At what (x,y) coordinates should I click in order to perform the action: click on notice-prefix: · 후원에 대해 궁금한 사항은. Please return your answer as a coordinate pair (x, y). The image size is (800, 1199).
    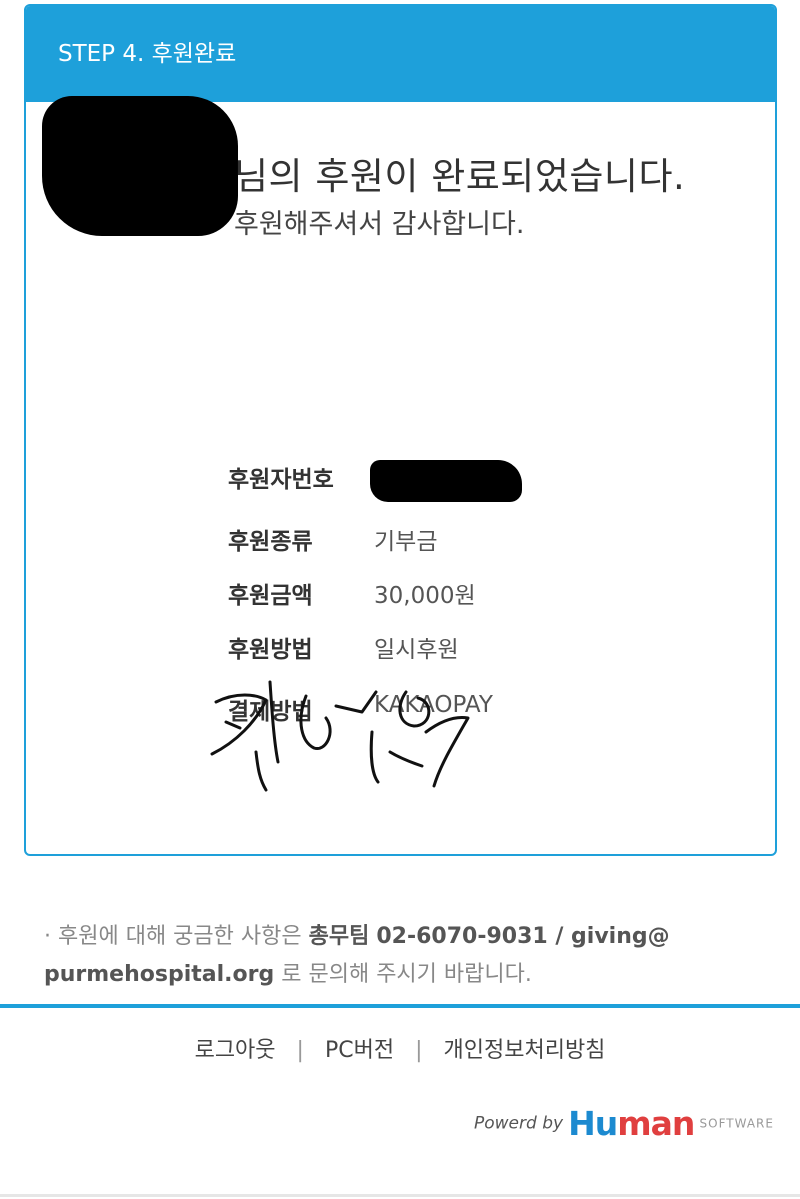
    Looking at the image, I should click on (173, 936).